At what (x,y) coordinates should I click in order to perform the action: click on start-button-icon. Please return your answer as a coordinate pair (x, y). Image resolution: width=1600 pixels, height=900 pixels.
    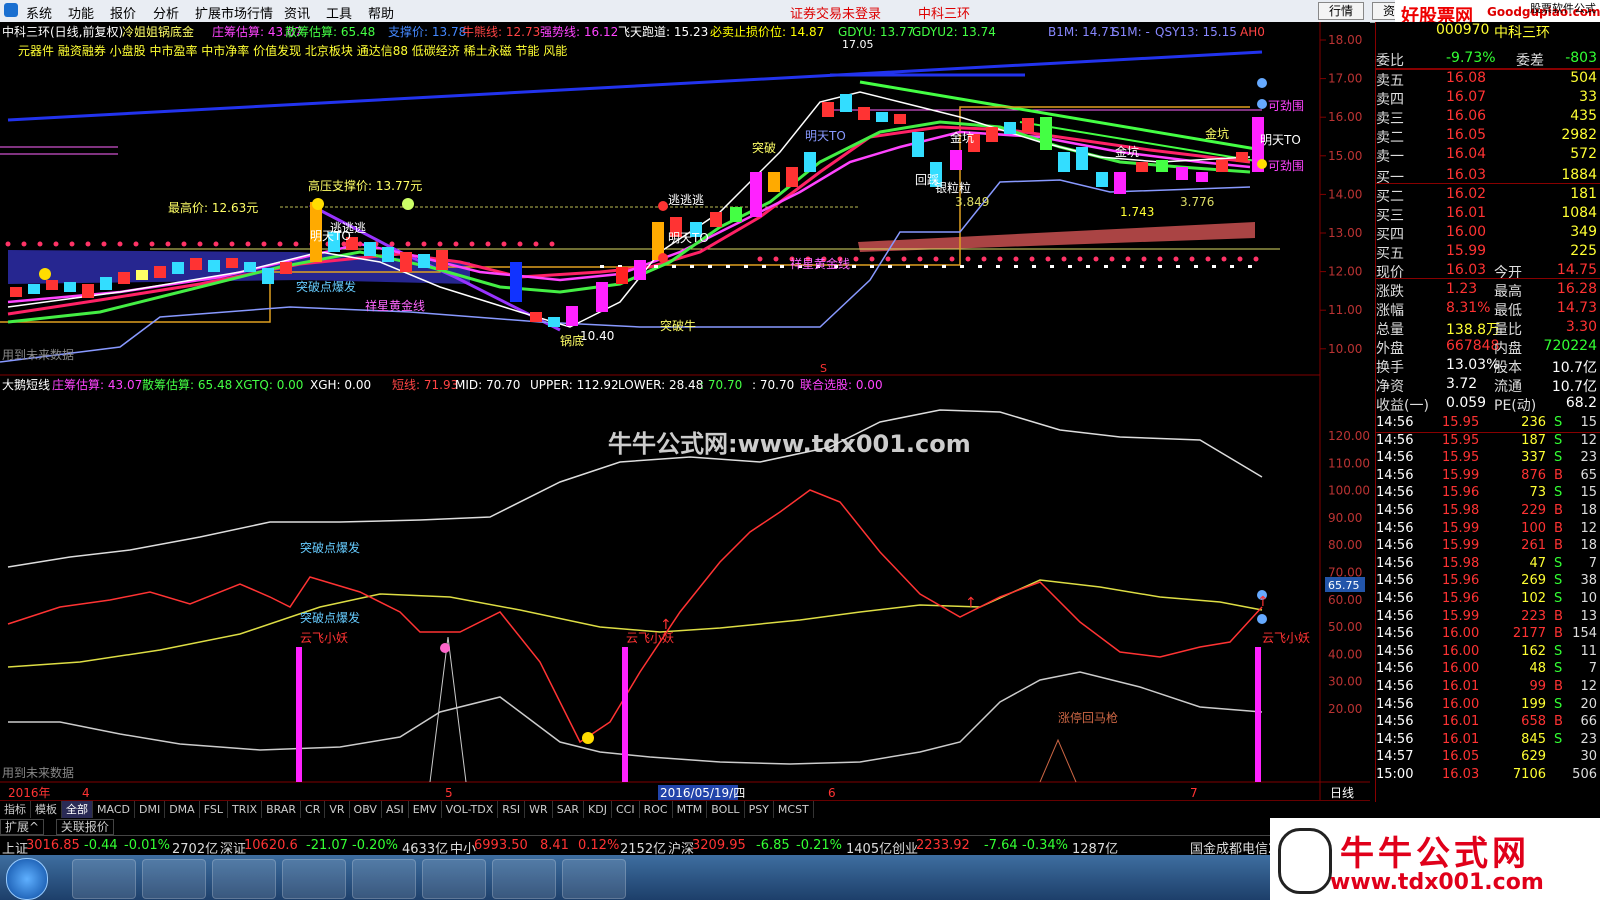
    Looking at the image, I should click on (27, 879).